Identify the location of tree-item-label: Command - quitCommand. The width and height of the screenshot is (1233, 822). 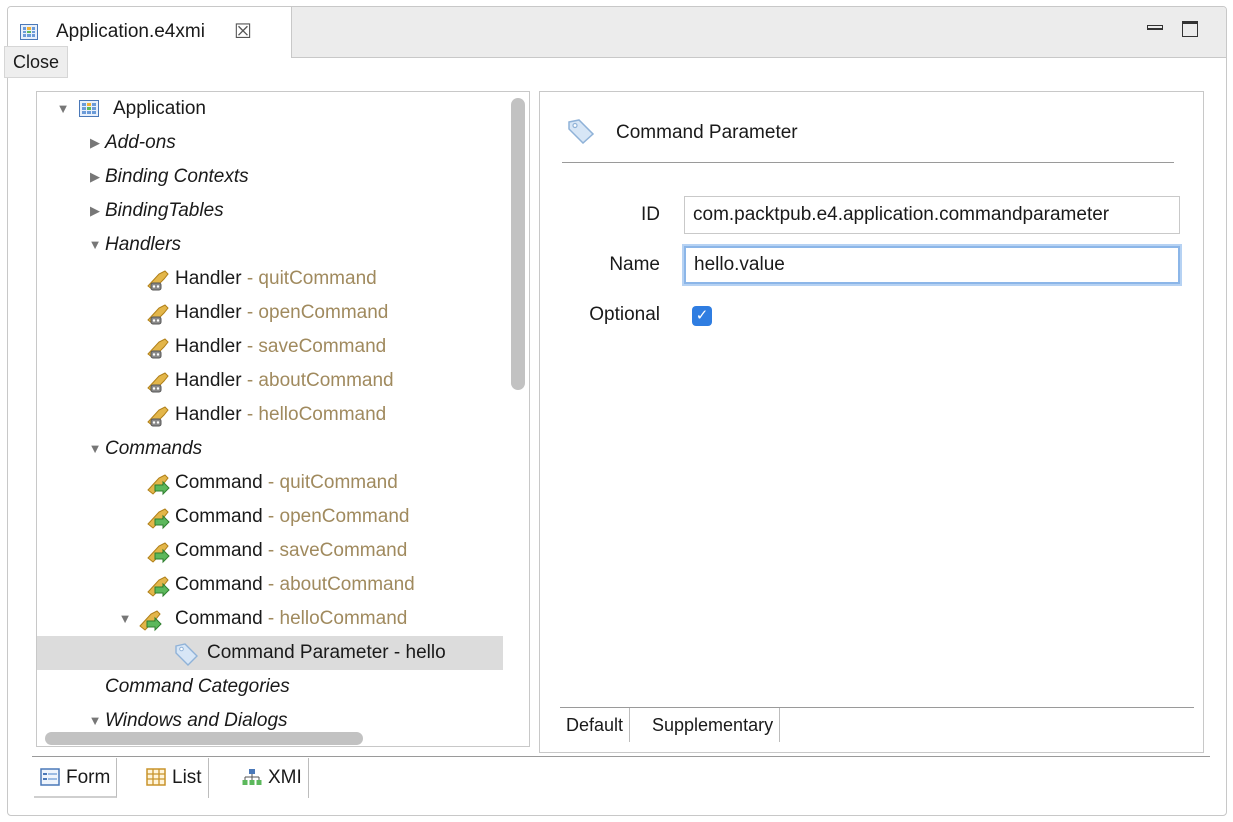
(286, 483).